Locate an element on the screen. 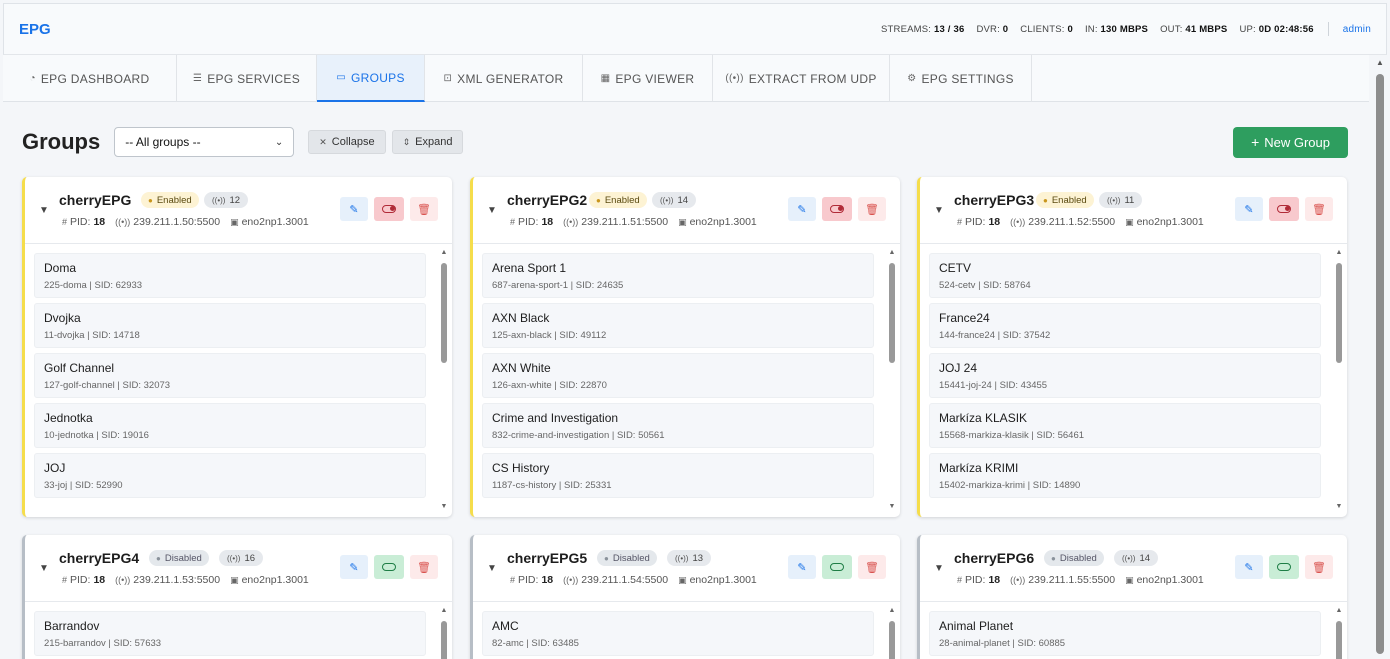 This screenshot has width=1390, height=659. service-name: AMC is located at coordinates (505, 626).